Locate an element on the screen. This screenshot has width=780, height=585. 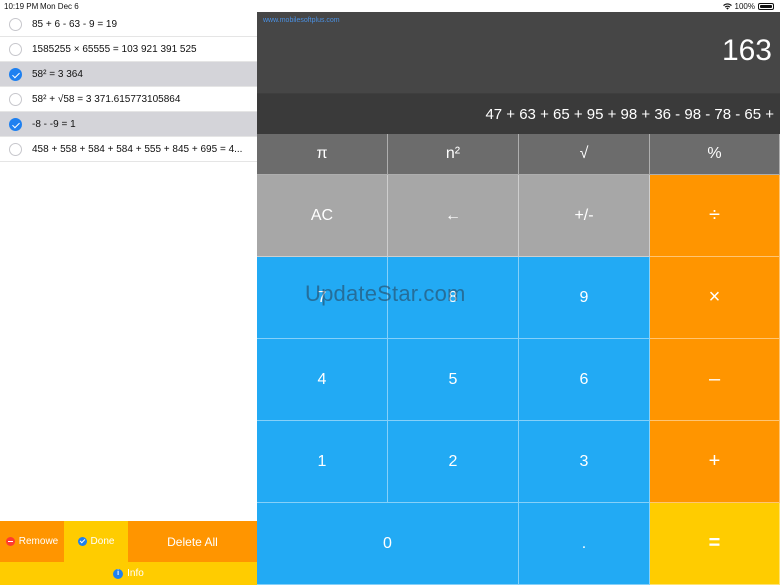
remove-button: Remowe is located at coordinates (32, 541).